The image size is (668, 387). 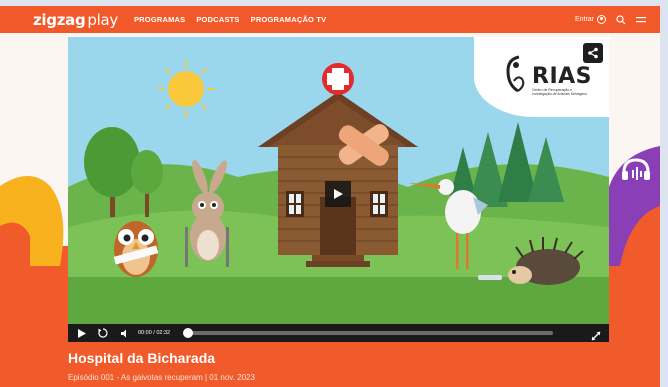 What do you see at coordinates (601, 19) in the screenshot?
I see `user-icon` at bounding box center [601, 19].